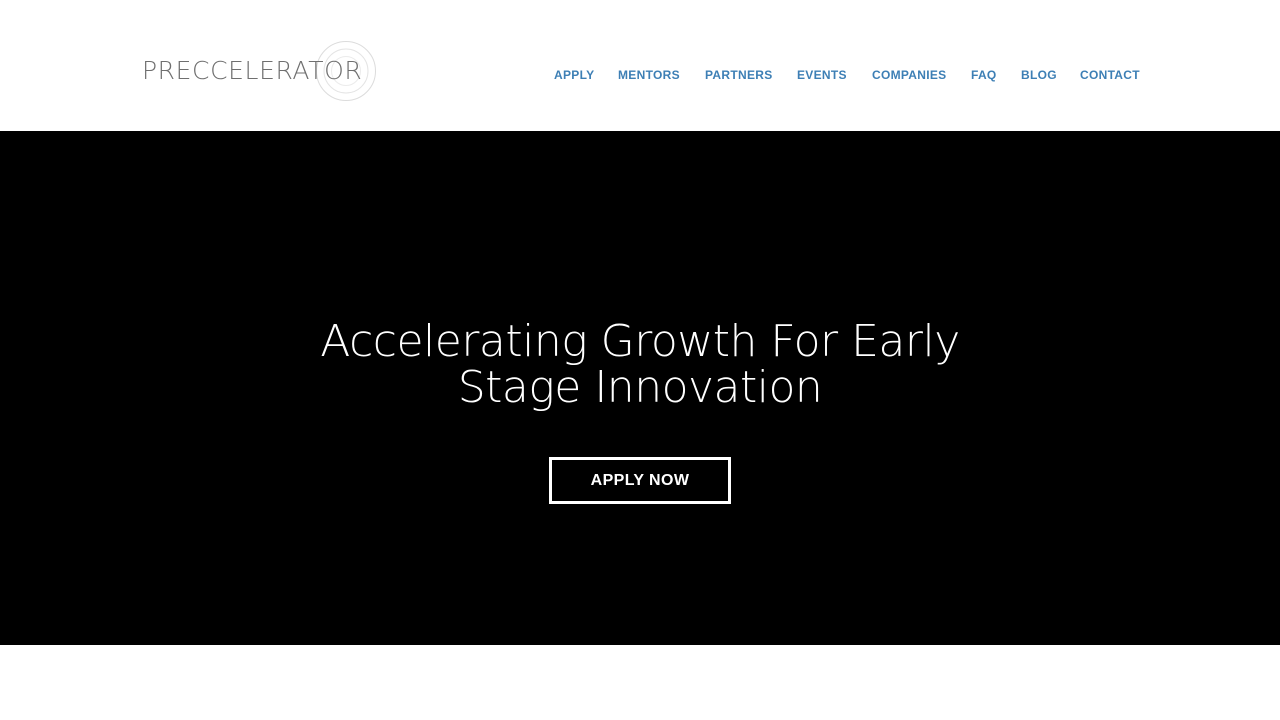 The width and height of the screenshot is (1280, 720). What do you see at coordinates (640, 341) in the screenshot?
I see `hero-title-line-1: Accelerating Growth For Early` at bounding box center [640, 341].